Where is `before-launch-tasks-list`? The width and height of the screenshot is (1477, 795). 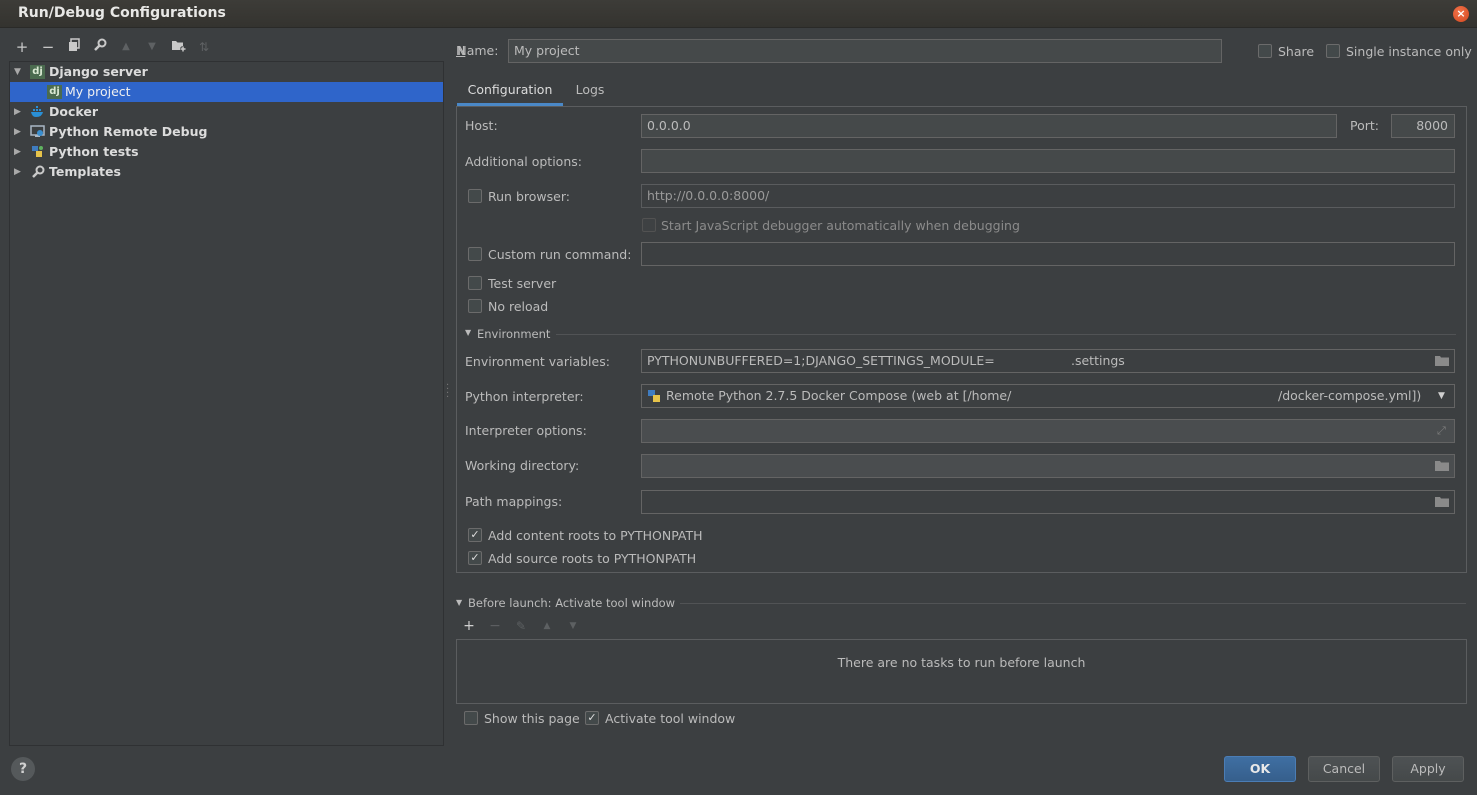
before-launch-tasks-list is located at coordinates (961, 671).